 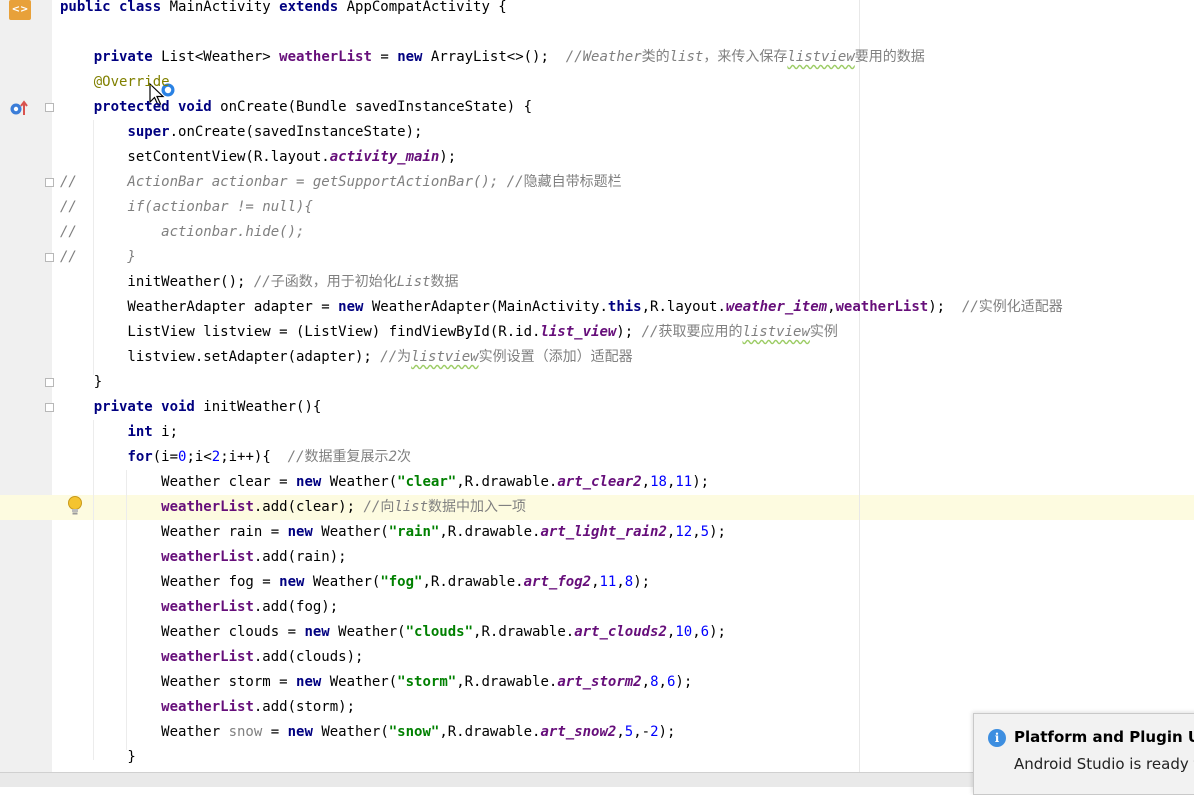 What do you see at coordinates (384, 157) in the screenshot?
I see `code-token: activity_main` at bounding box center [384, 157].